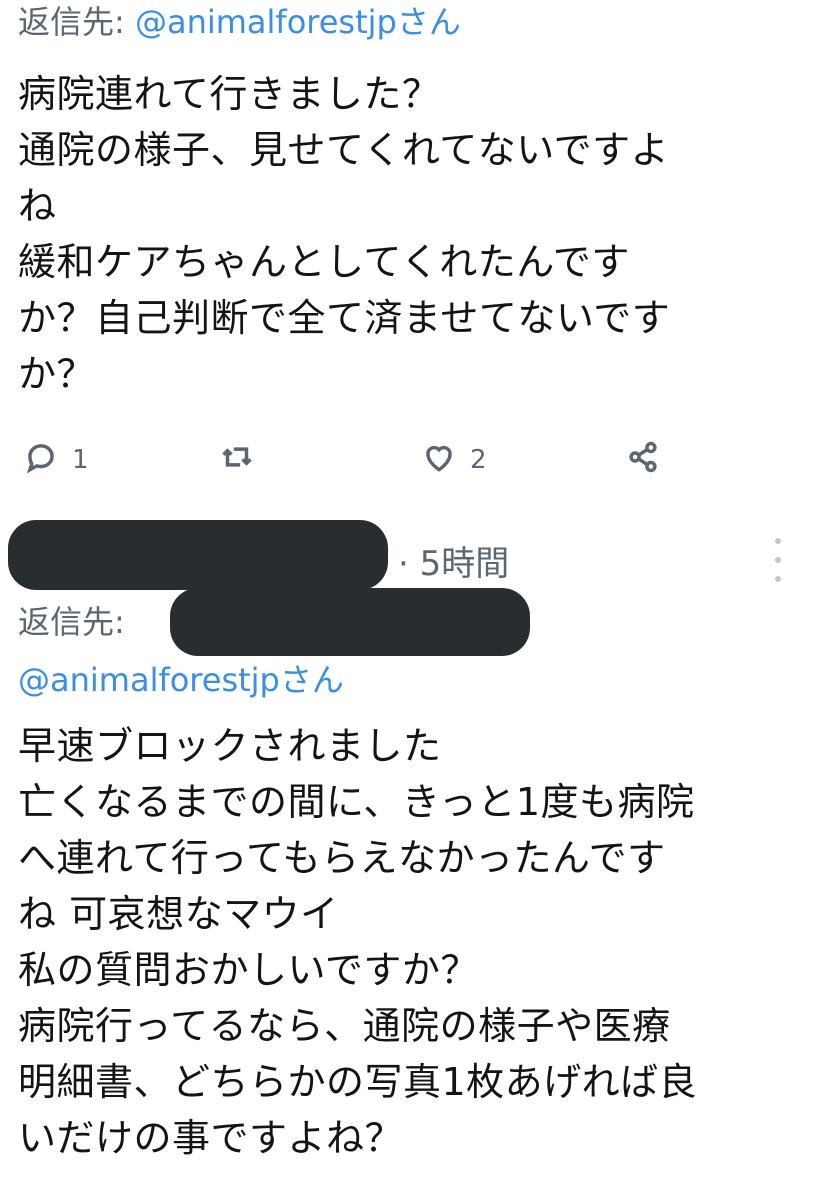 The image size is (814, 1200). I want to click on tweet-text-line: か？, so click(57, 374).